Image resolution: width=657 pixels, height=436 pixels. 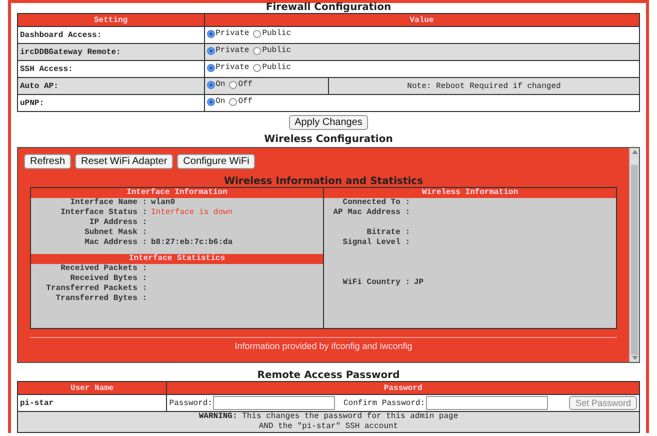 What do you see at coordinates (92, 388) in the screenshot?
I see `column-header: User Name` at bounding box center [92, 388].